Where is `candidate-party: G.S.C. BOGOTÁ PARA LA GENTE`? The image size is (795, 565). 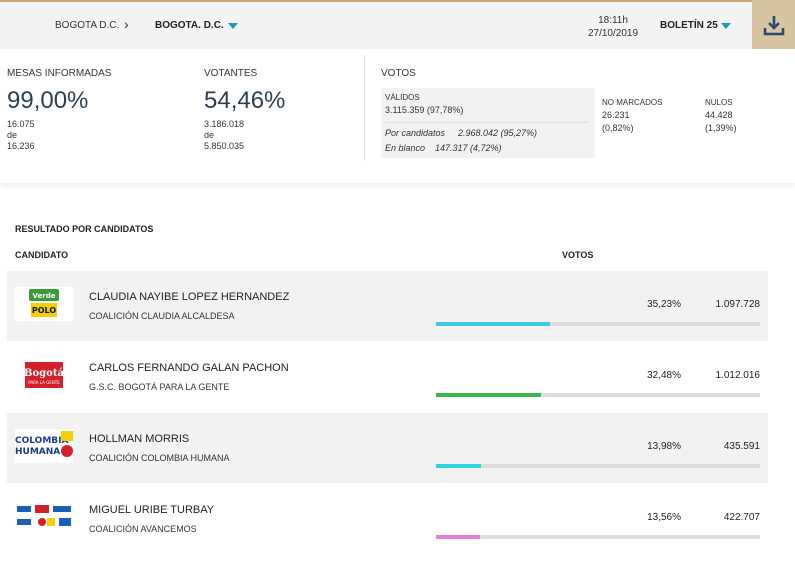
candidate-party: G.S.C. BOGOTÁ PARA LA GENTE is located at coordinates (159, 387).